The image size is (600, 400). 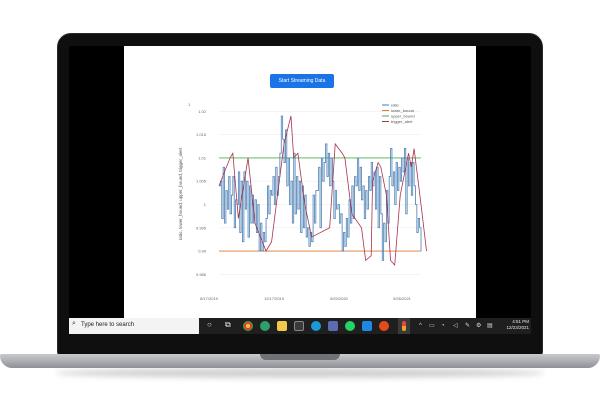 I want to click on terminal-icon, so click(x=299, y=326).